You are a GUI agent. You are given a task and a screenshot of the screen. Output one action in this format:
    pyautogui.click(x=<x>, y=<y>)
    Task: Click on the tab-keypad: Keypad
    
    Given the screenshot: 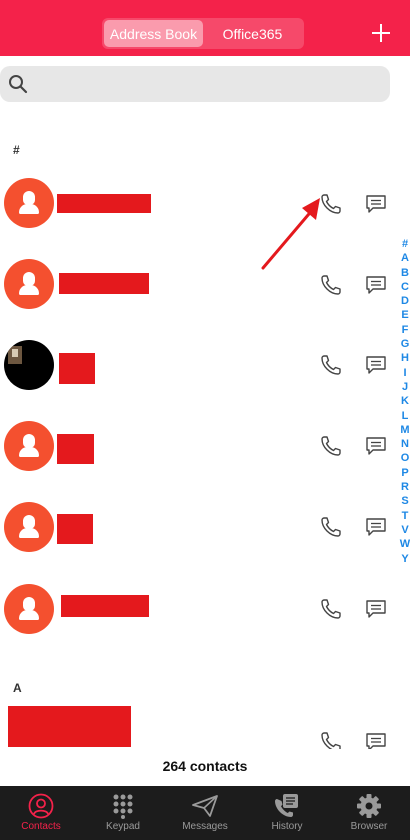 What is the action you would take?
    pyautogui.click(x=123, y=813)
    